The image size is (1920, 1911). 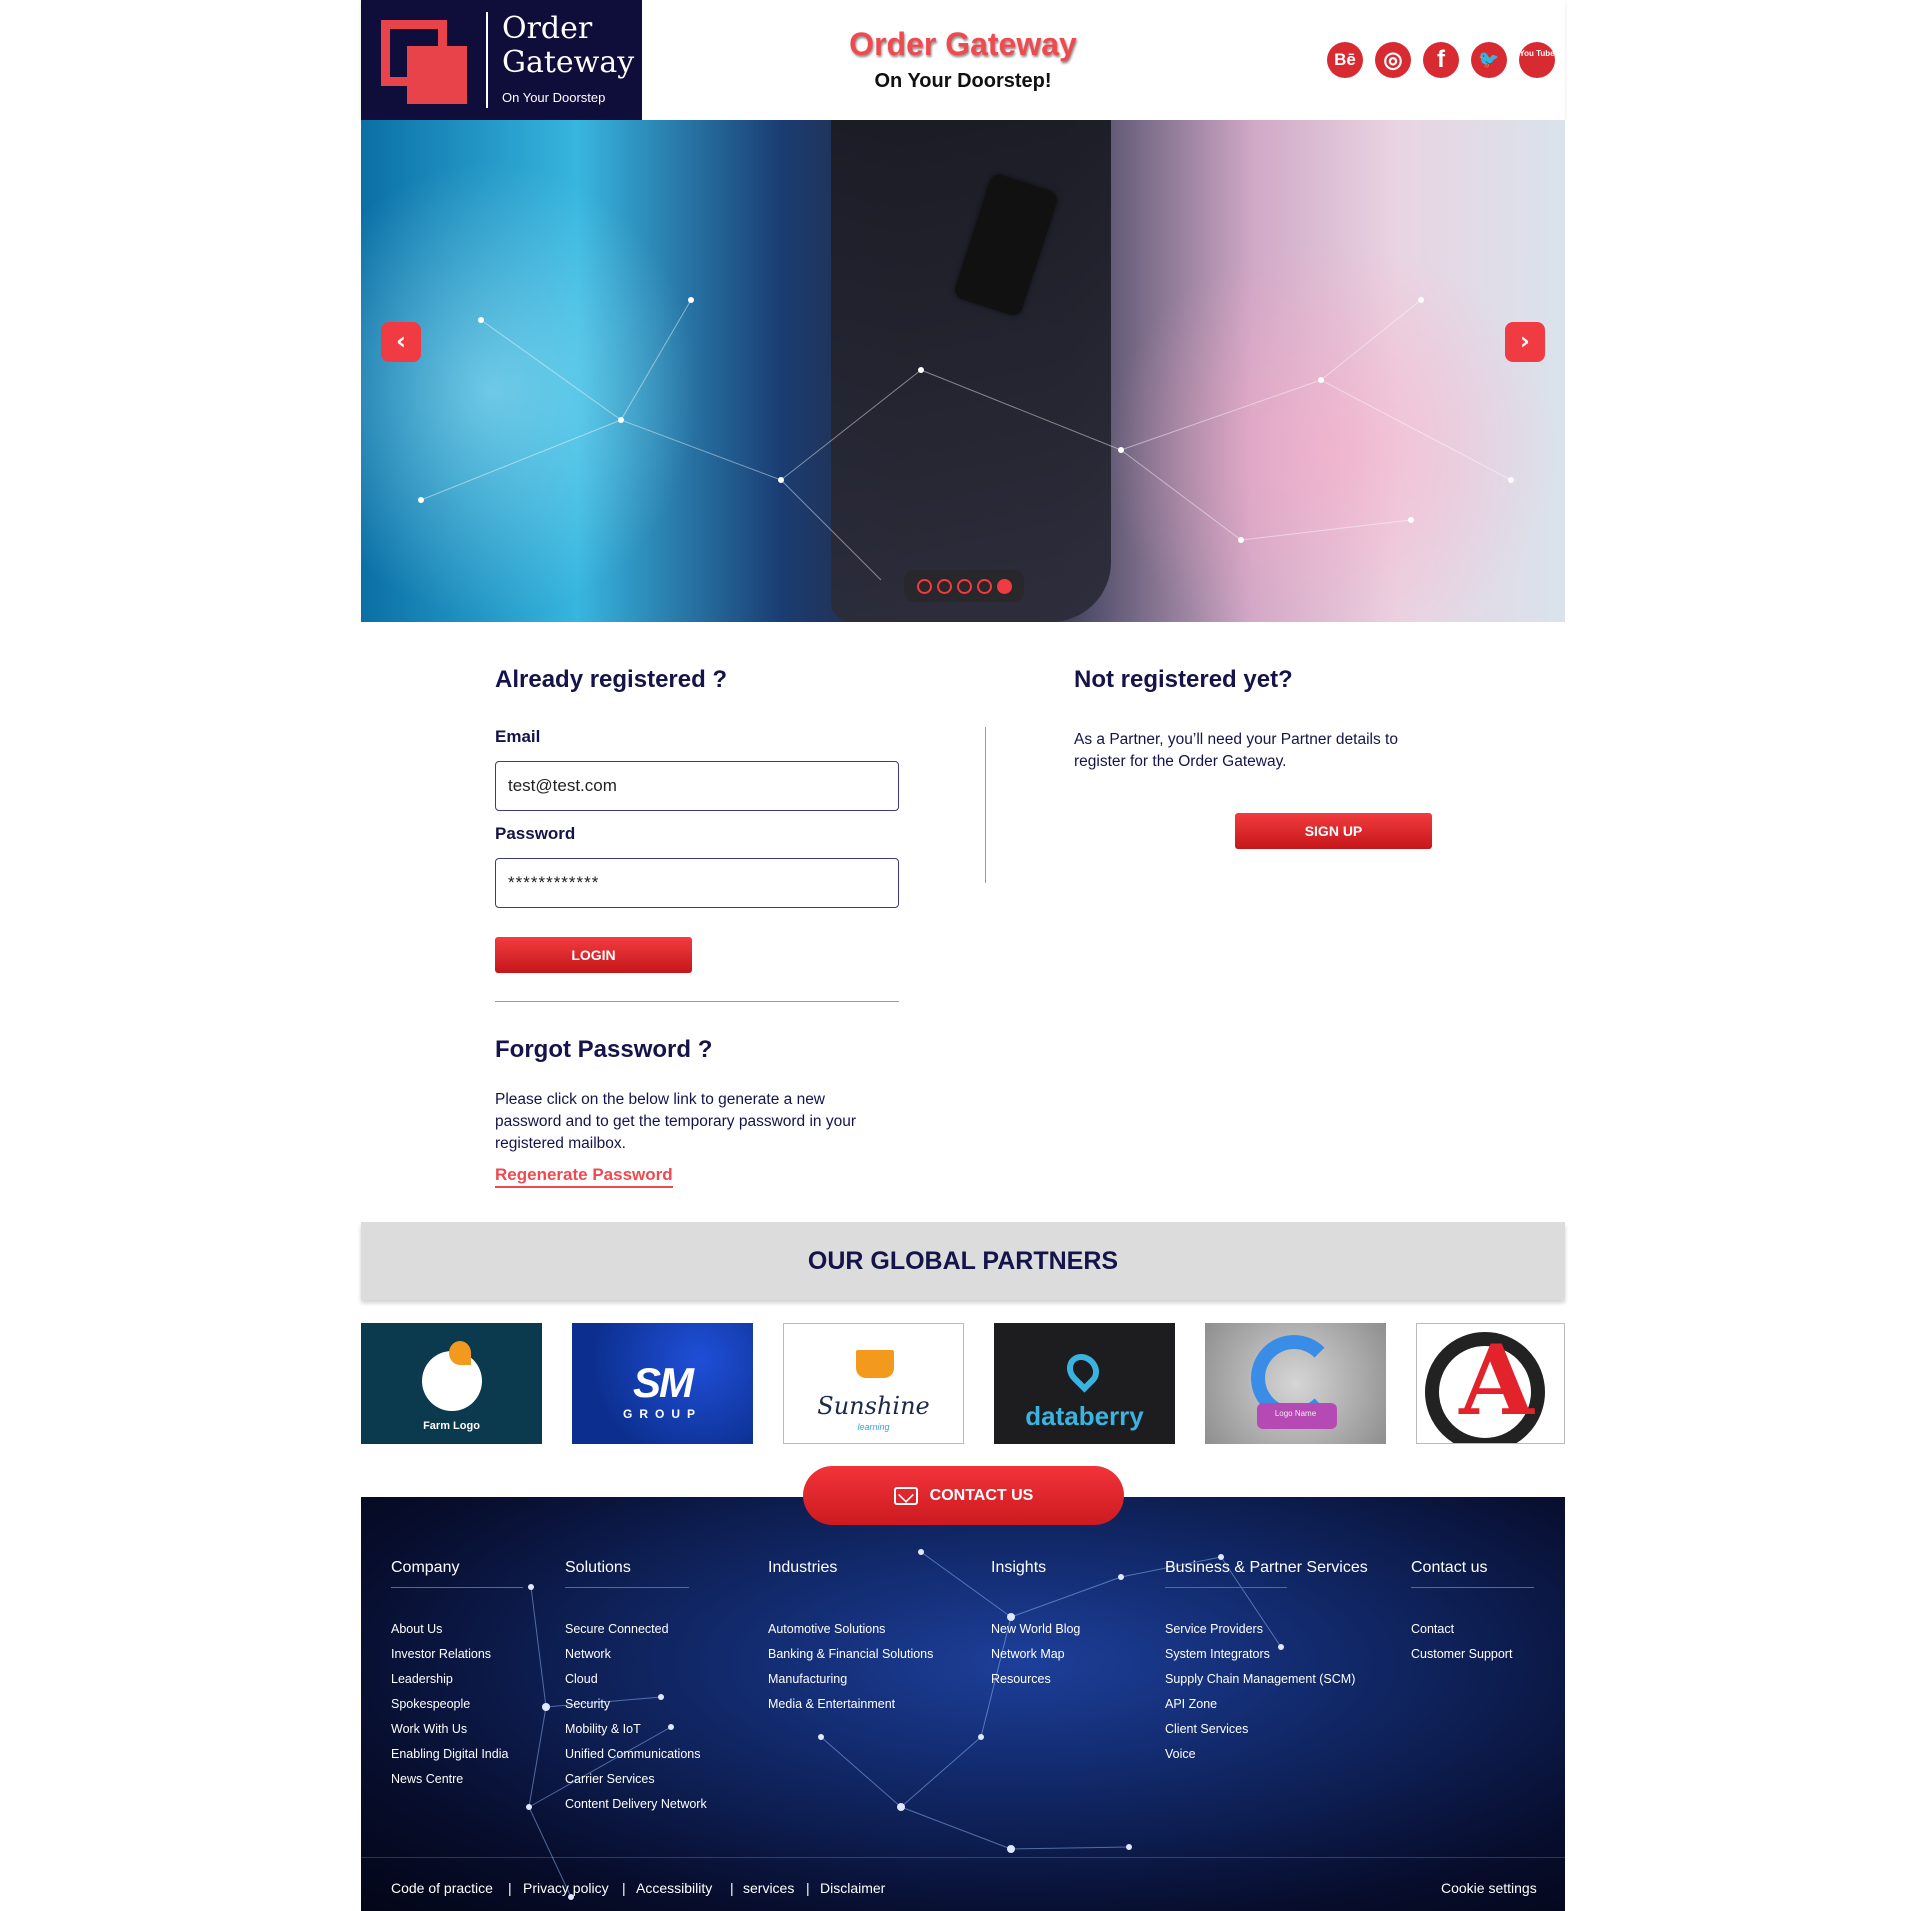 I want to click on partners-banner: OUR GLOBAL PARTNERS, so click(x=963, y=1261).